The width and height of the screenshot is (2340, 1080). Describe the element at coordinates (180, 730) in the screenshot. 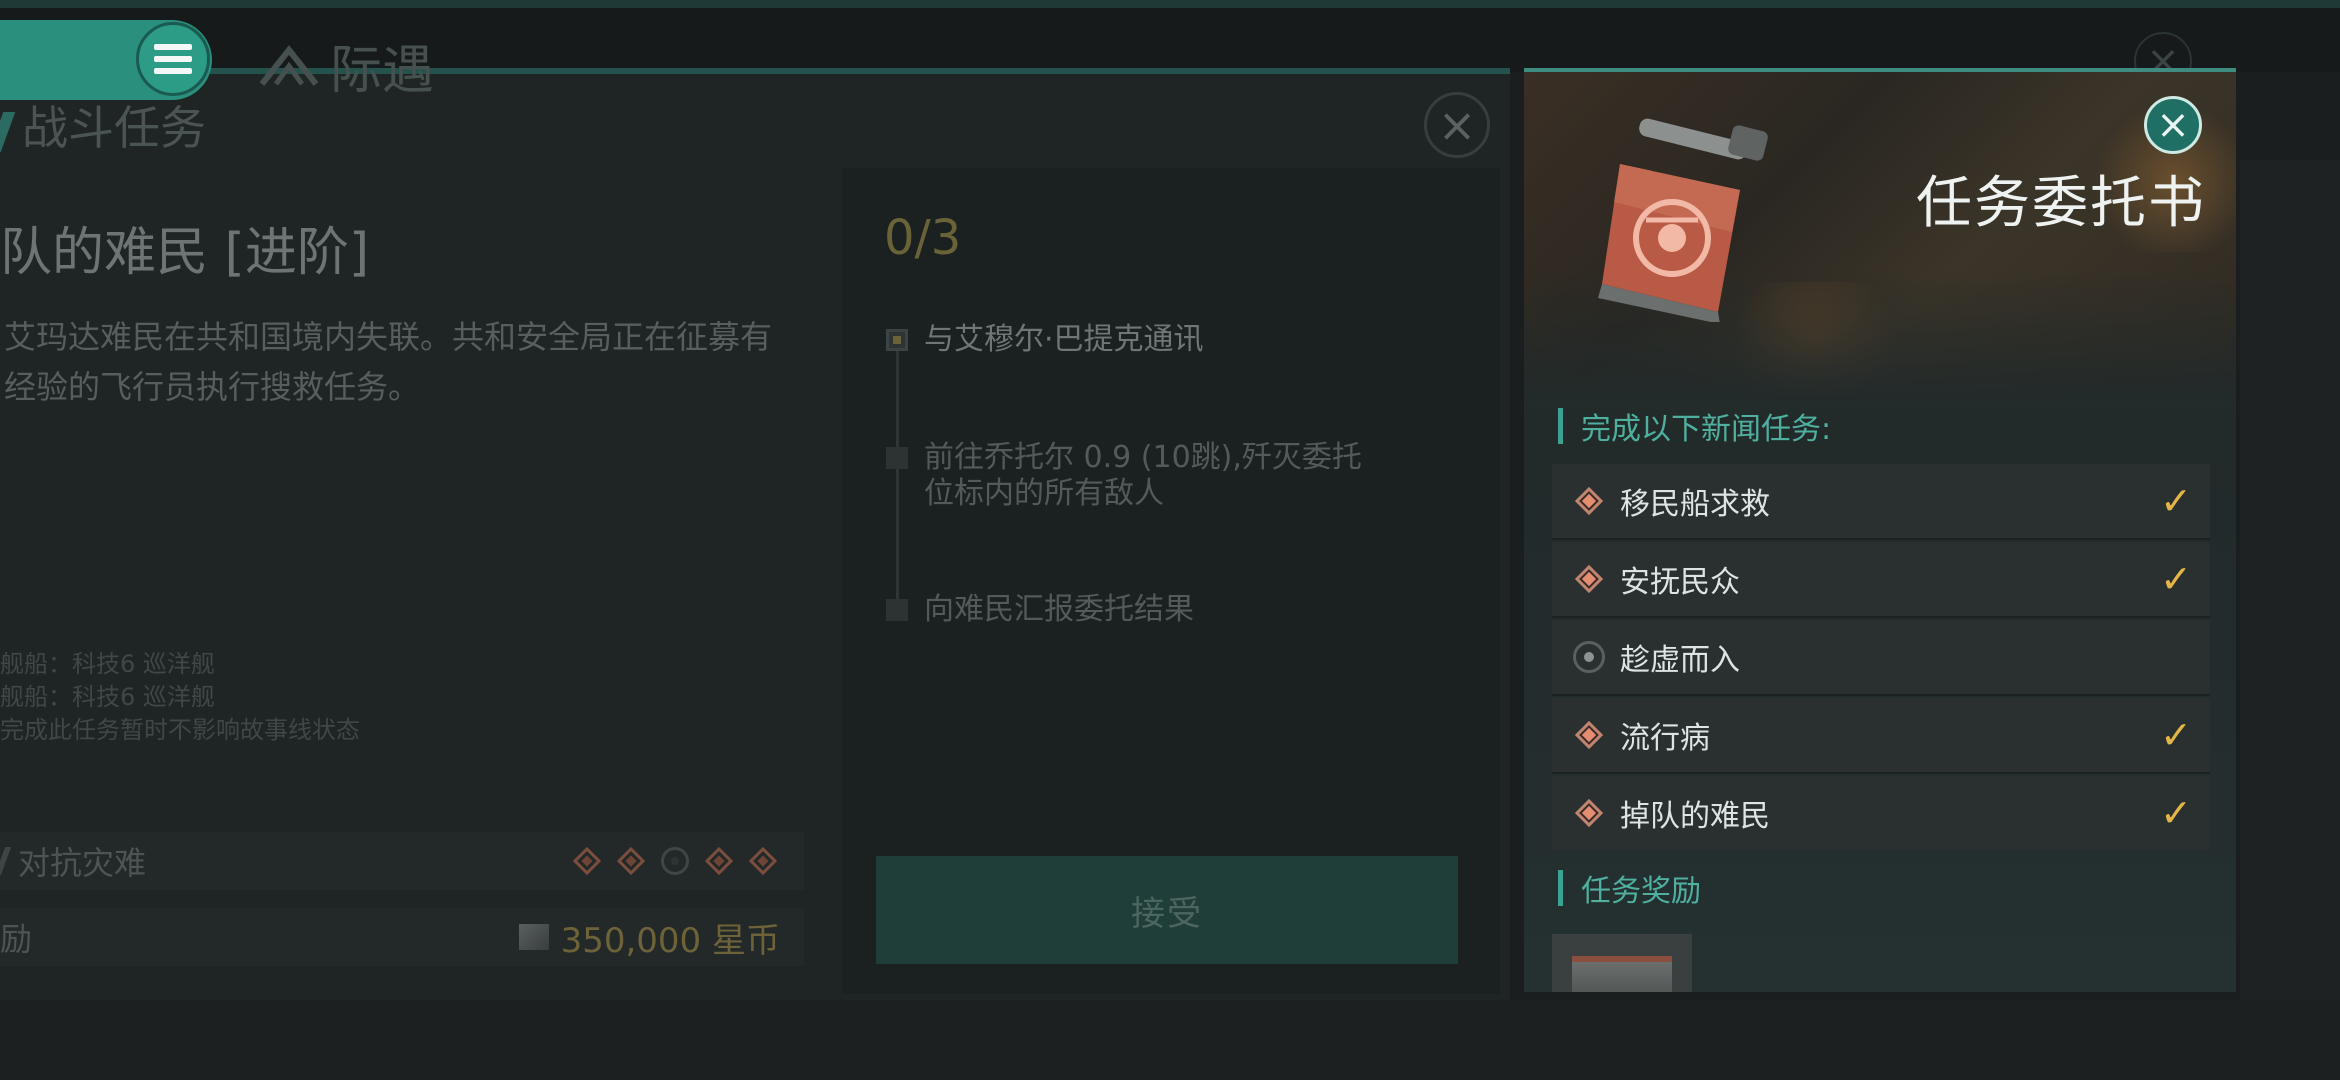

I see `note-line: 完成此任务暂时不影响故事线状态` at that location.